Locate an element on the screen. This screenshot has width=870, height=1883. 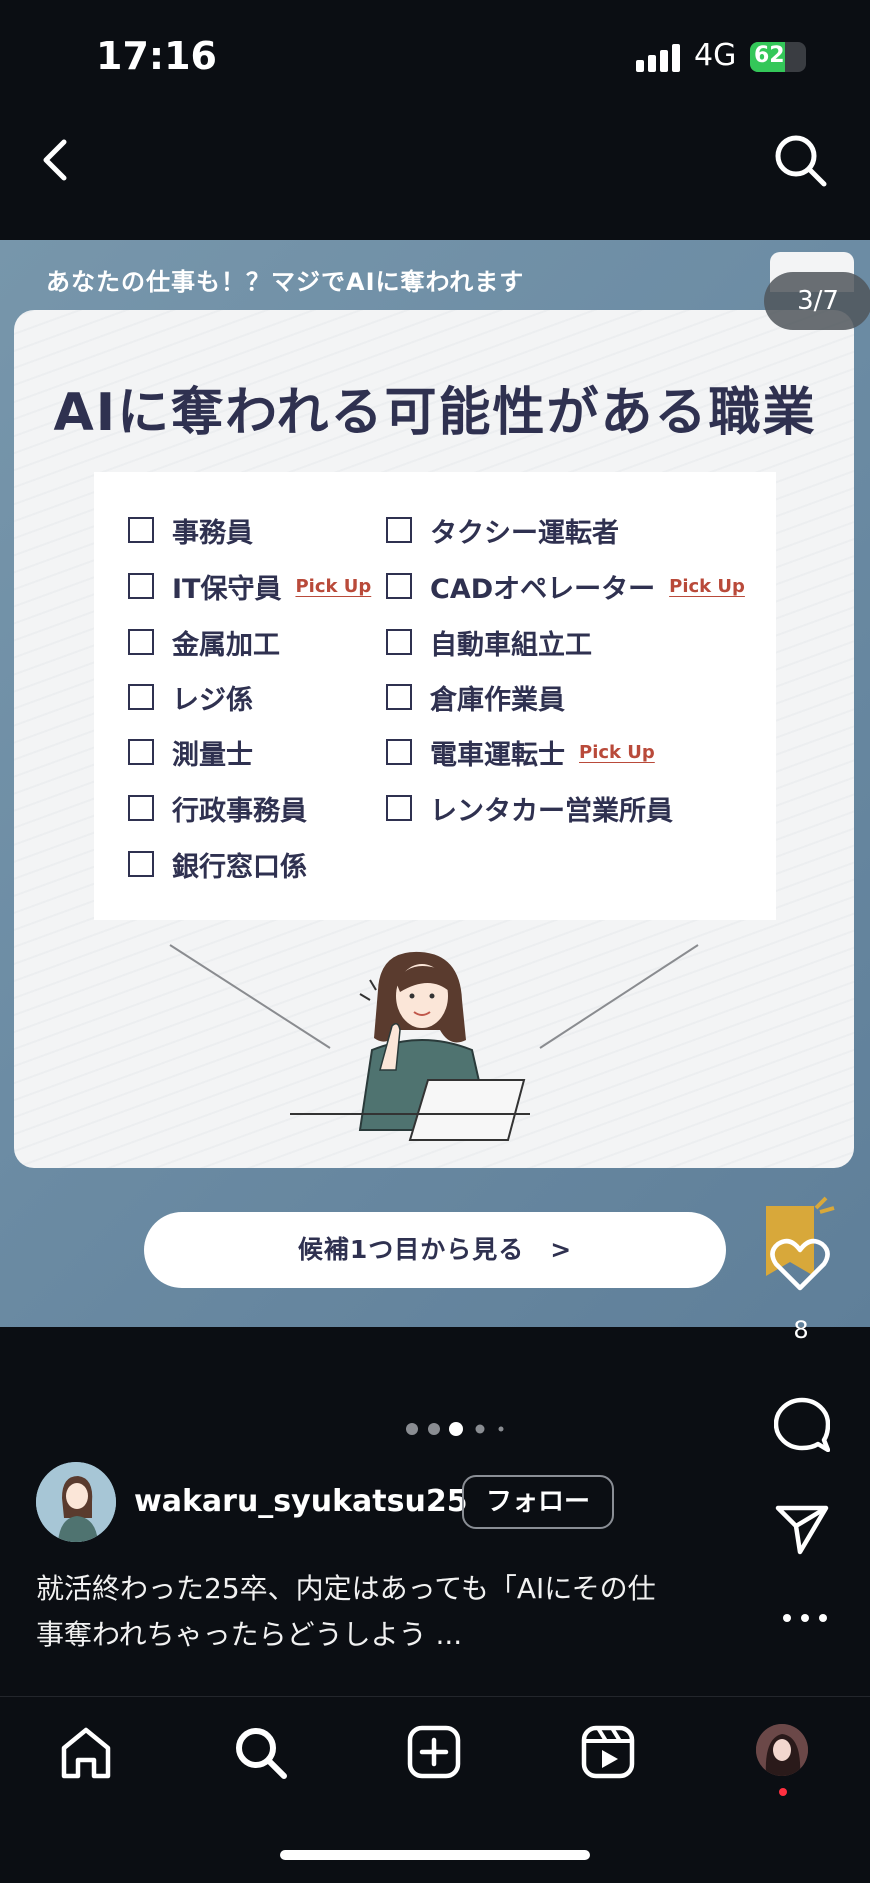
job-item: 金属加工 is located at coordinates (204, 642).